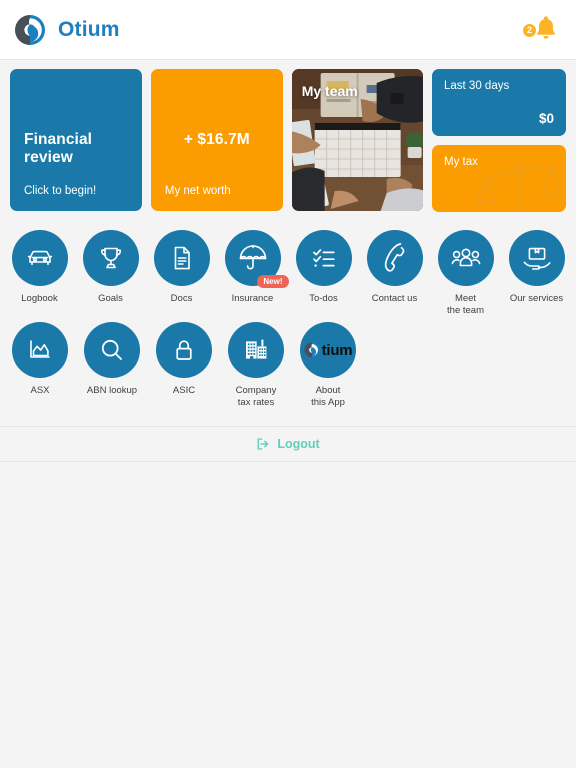 The width and height of the screenshot is (576, 768). I want to click on grid-item-asic: ASIC, so click(184, 362).